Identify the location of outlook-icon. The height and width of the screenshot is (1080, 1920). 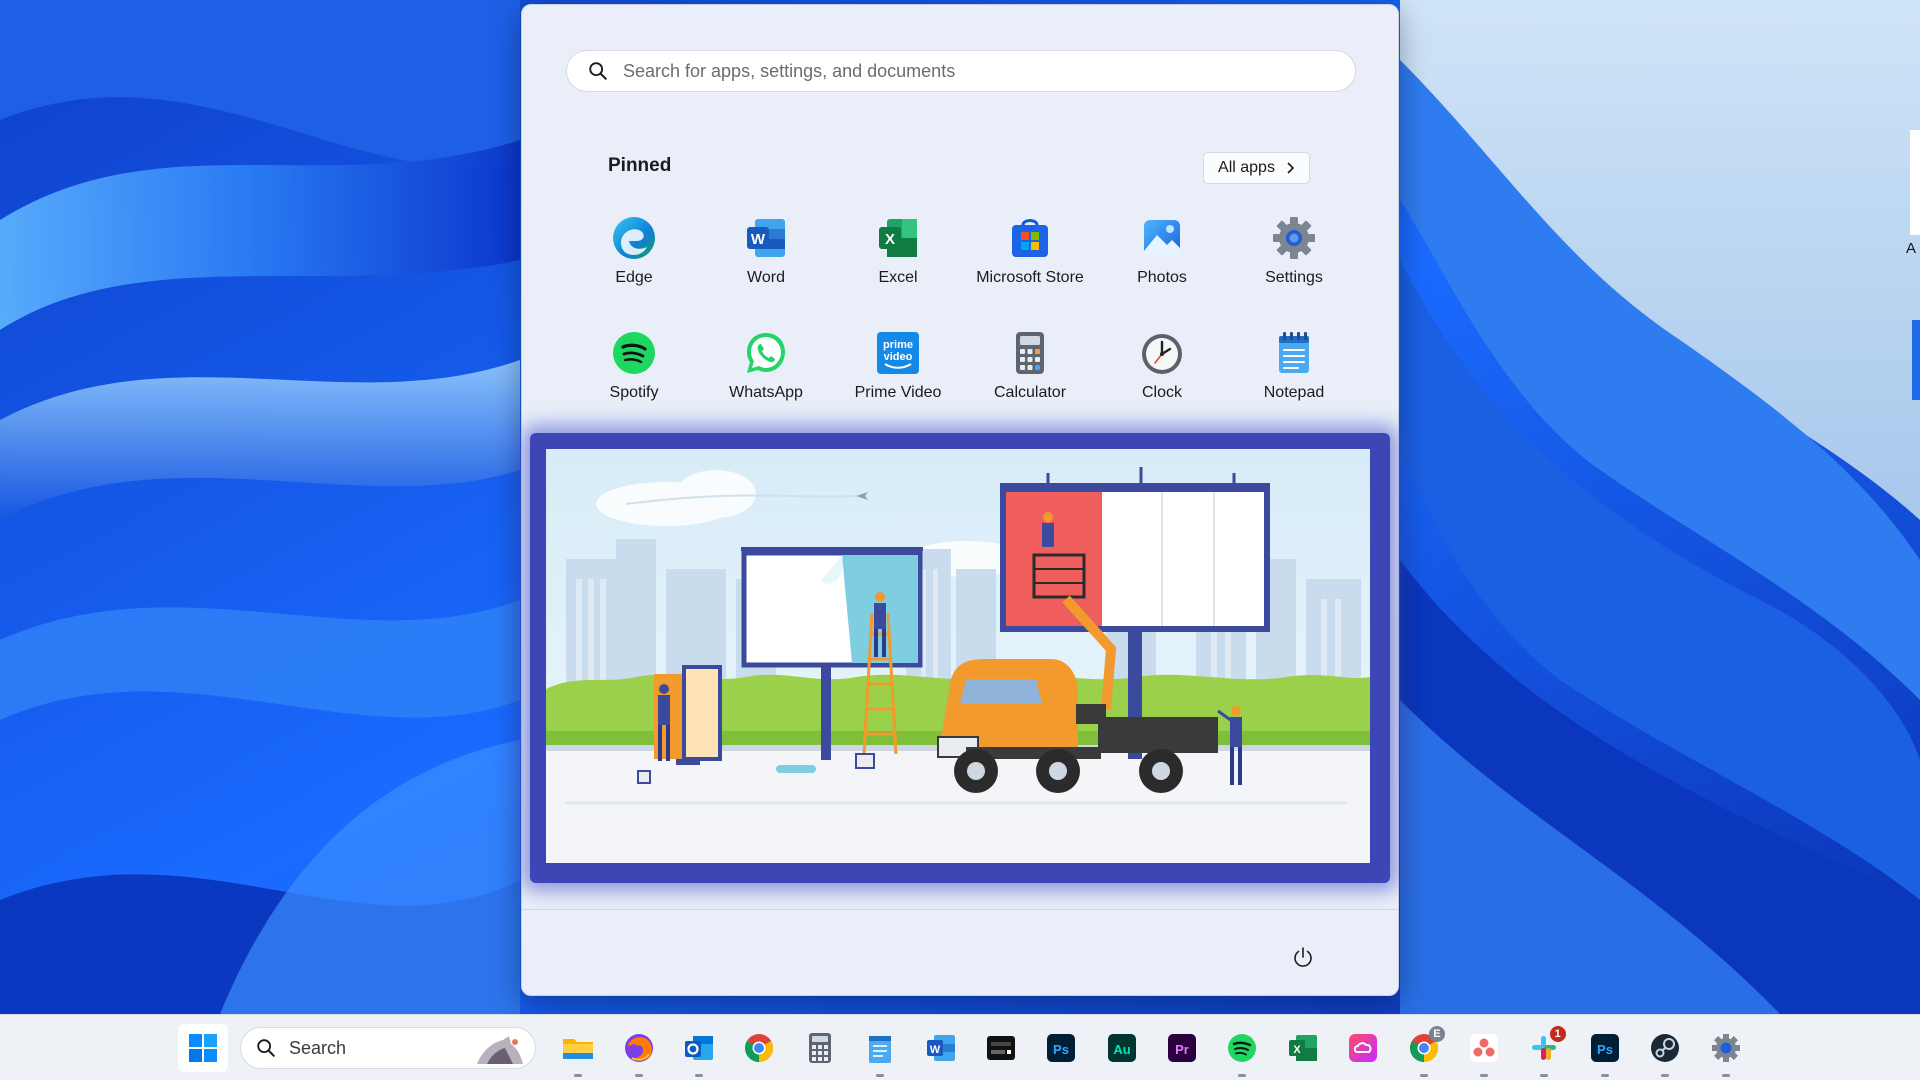
(698, 1048).